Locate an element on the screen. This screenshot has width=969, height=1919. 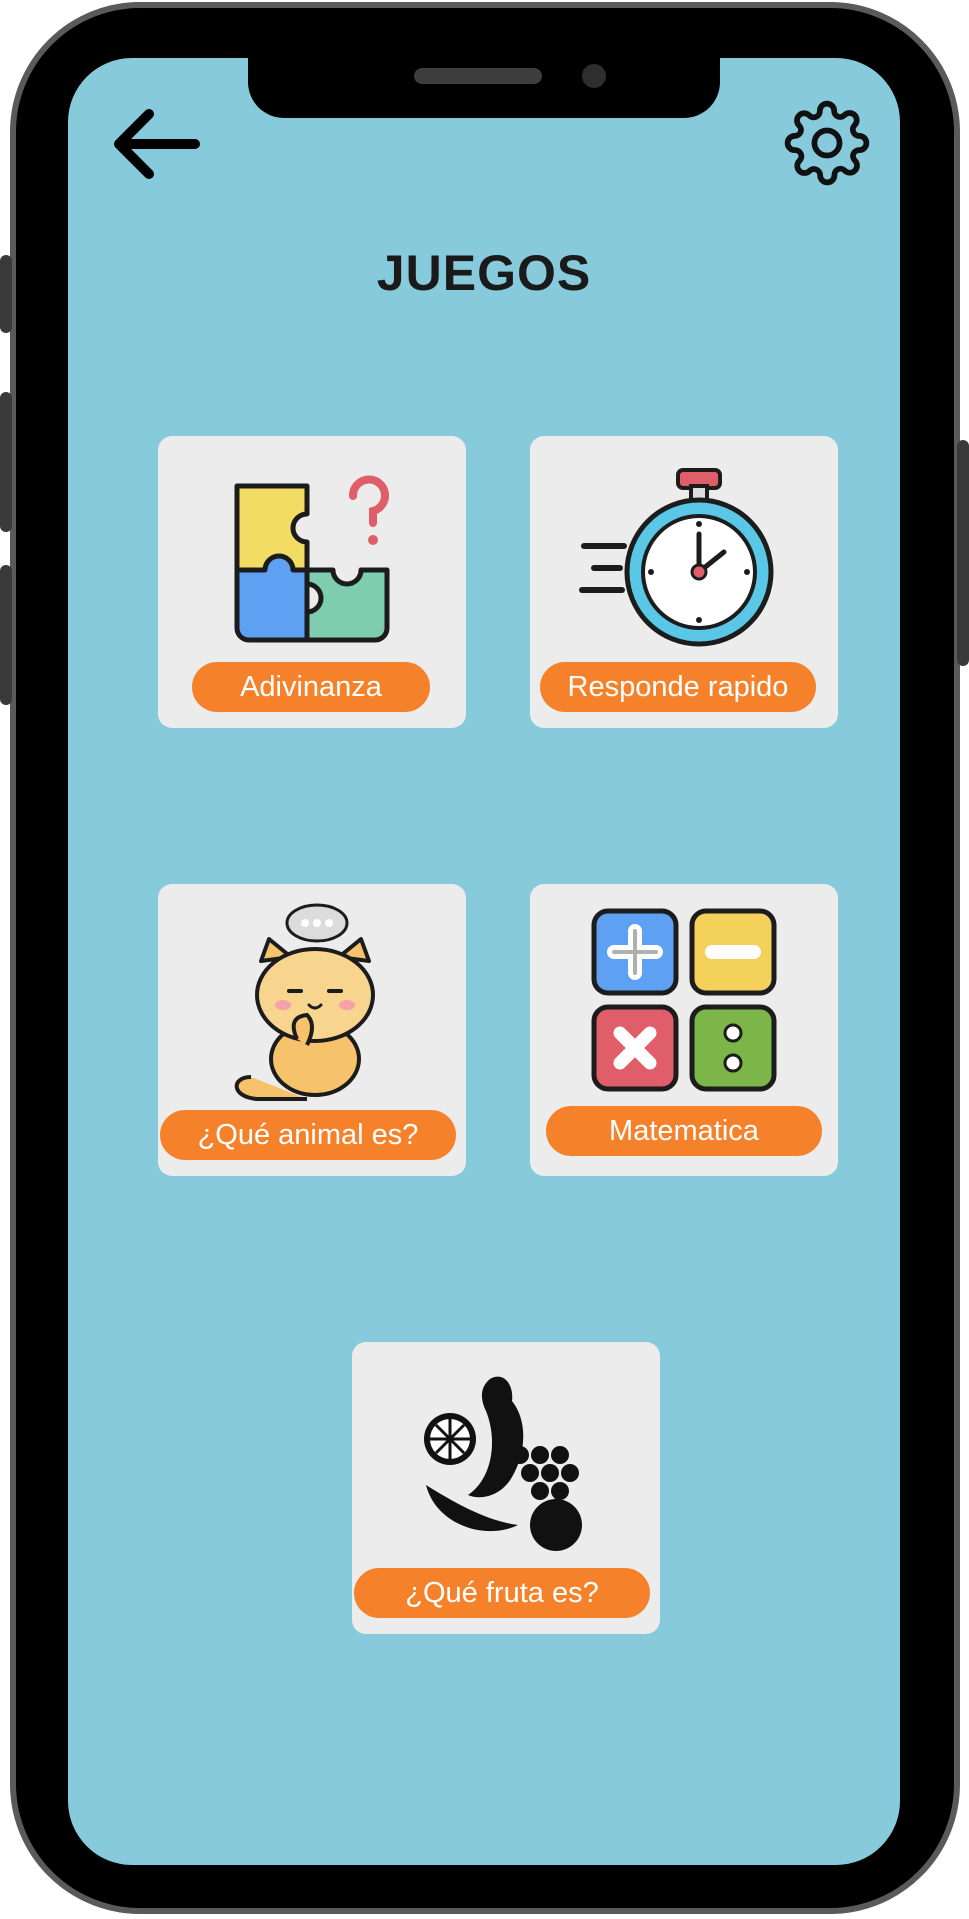
front-camera is located at coordinates (594, 76).